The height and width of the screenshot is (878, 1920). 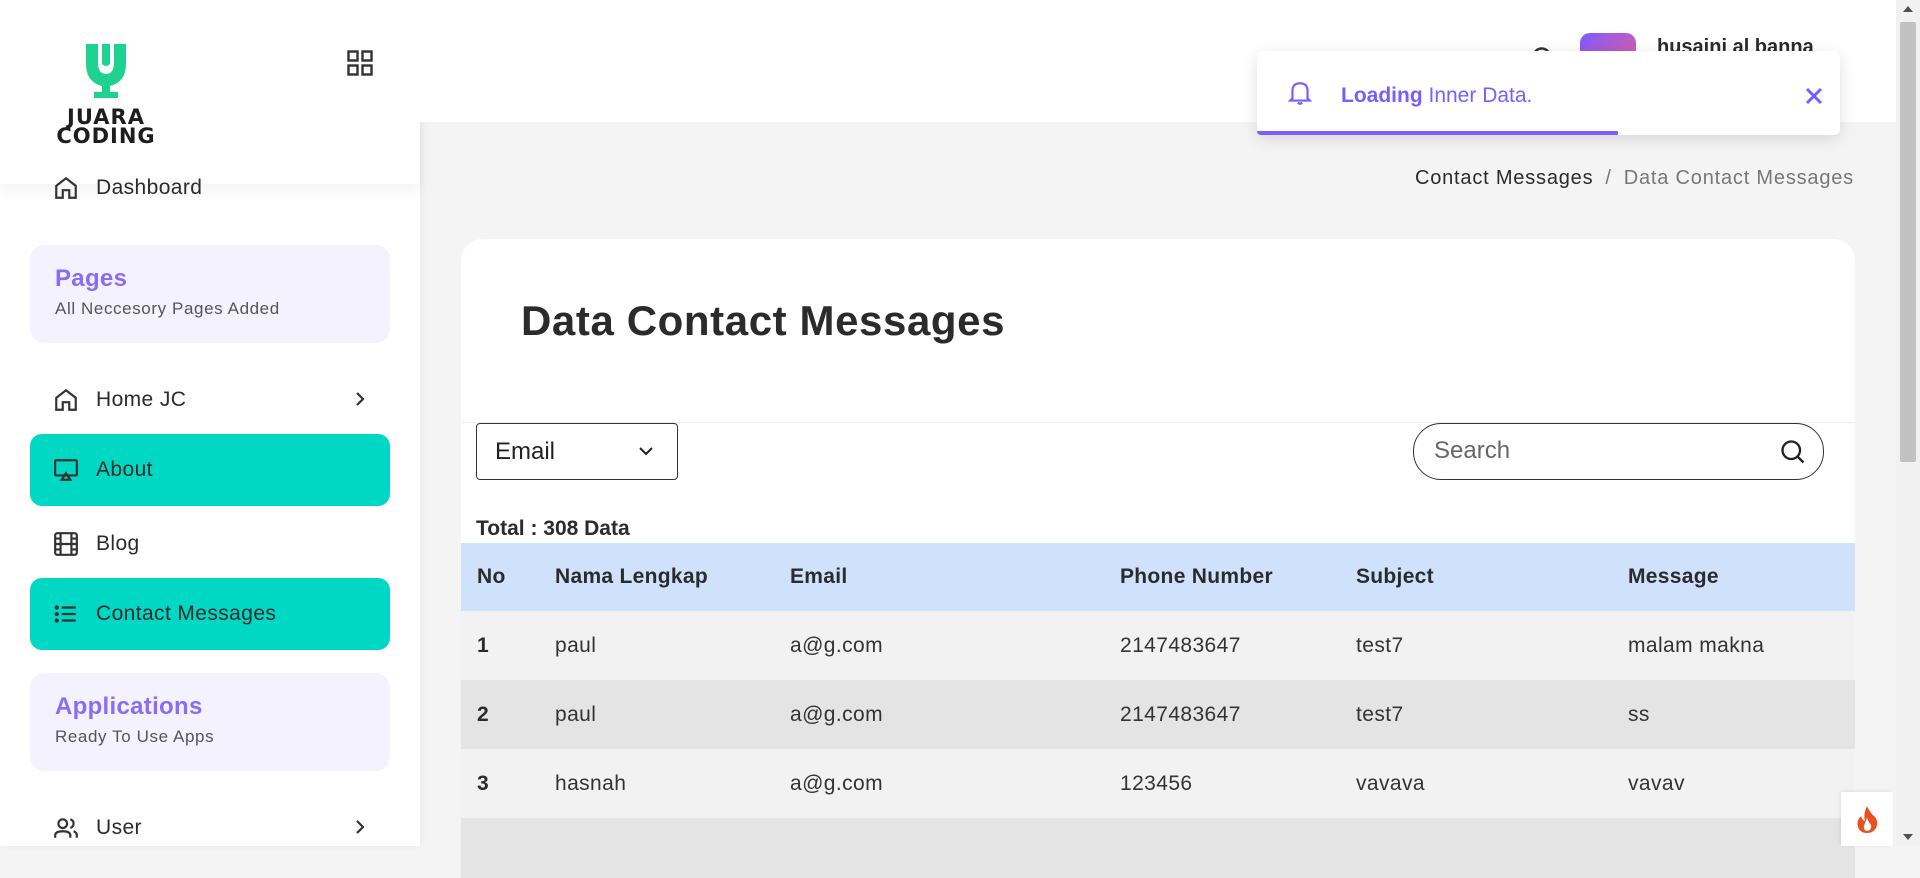 I want to click on section-title: Applications, so click(x=129, y=706).